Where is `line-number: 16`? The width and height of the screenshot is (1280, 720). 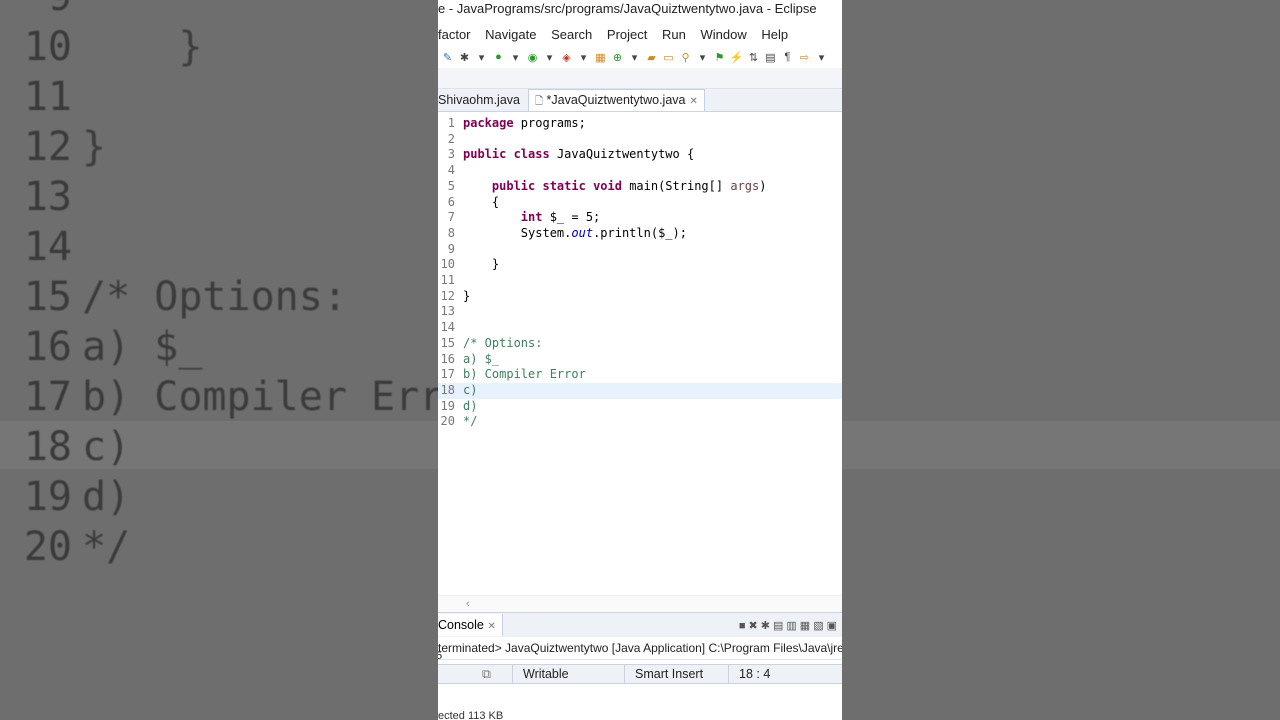
line-number: 16 is located at coordinates (447, 358).